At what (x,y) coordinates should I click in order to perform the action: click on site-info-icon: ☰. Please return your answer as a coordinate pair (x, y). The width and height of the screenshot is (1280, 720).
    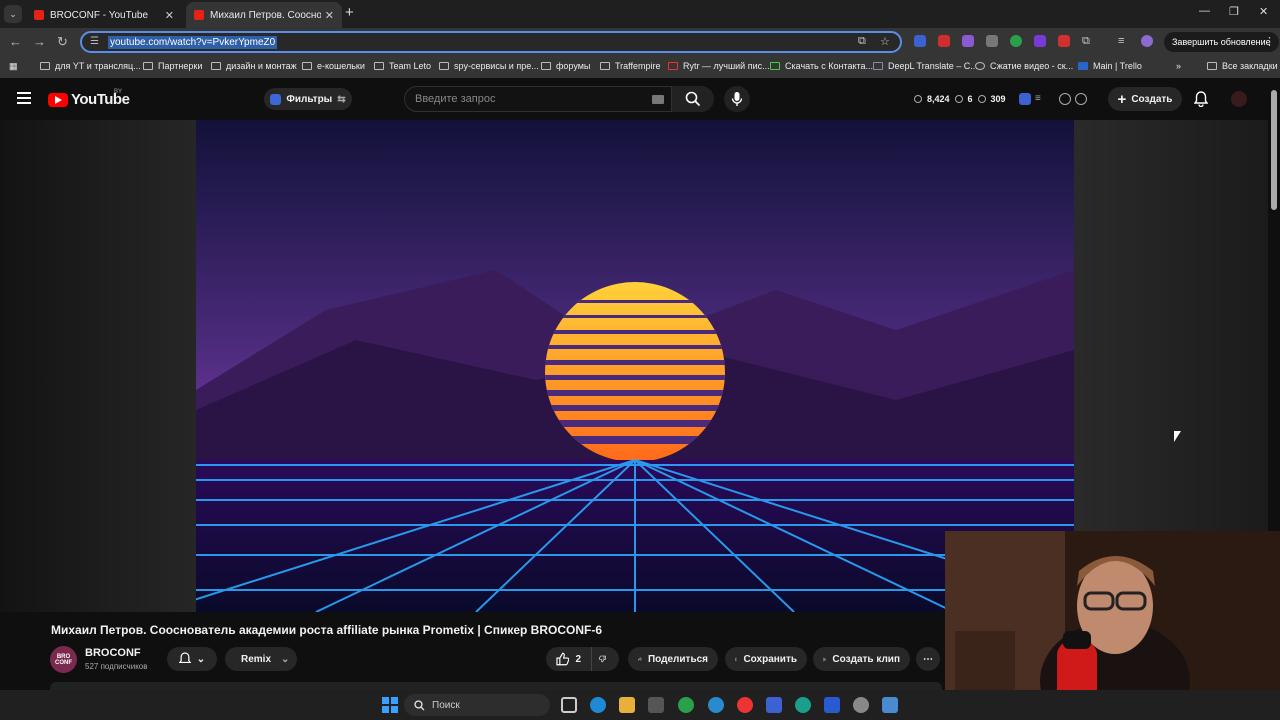
    Looking at the image, I should click on (96, 42).